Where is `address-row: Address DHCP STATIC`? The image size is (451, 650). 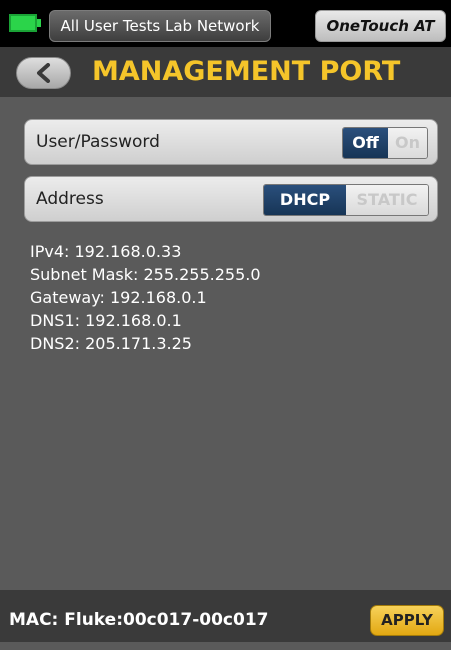
address-row: Address DHCP STATIC is located at coordinates (231, 199).